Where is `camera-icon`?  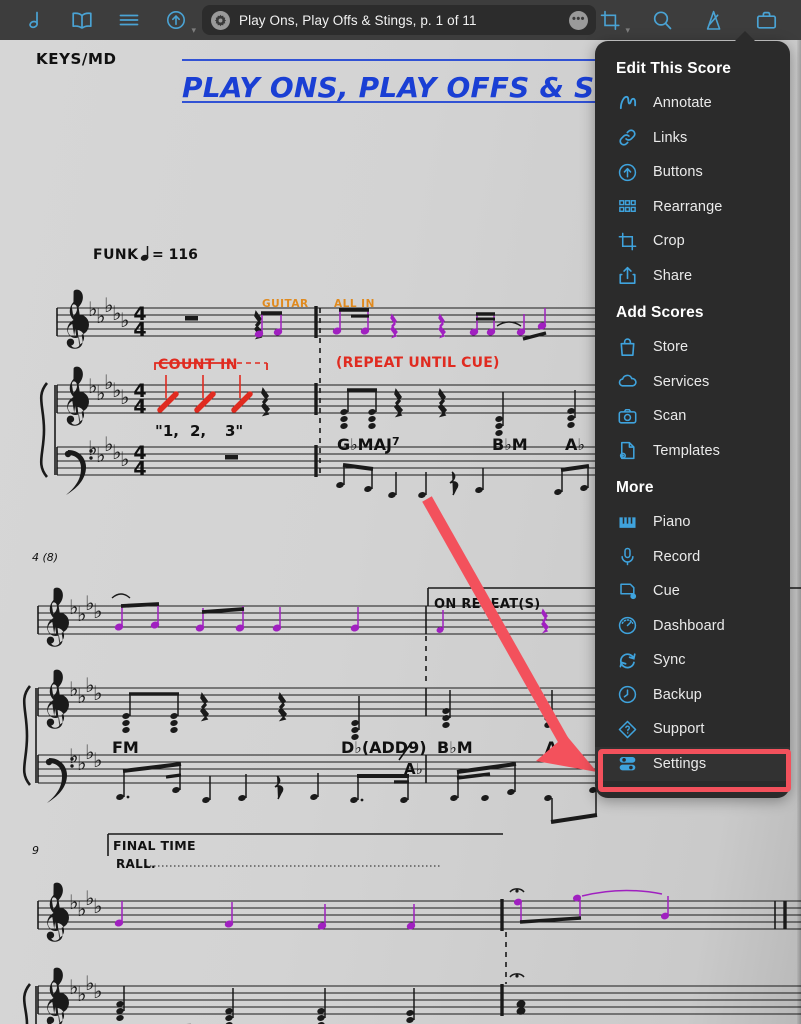 camera-icon is located at coordinates (627, 416).